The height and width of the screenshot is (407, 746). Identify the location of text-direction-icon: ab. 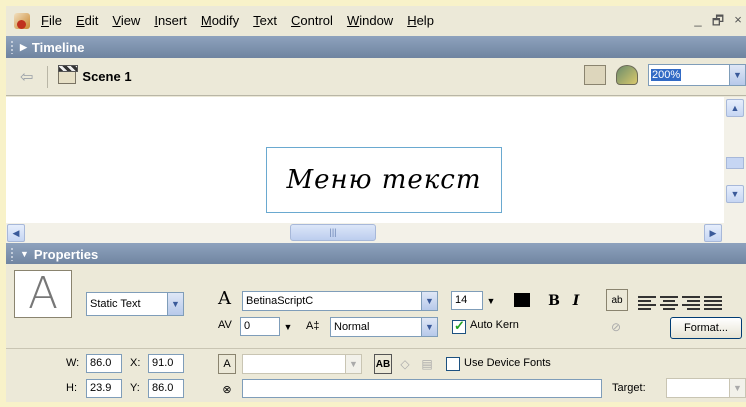
(617, 300).